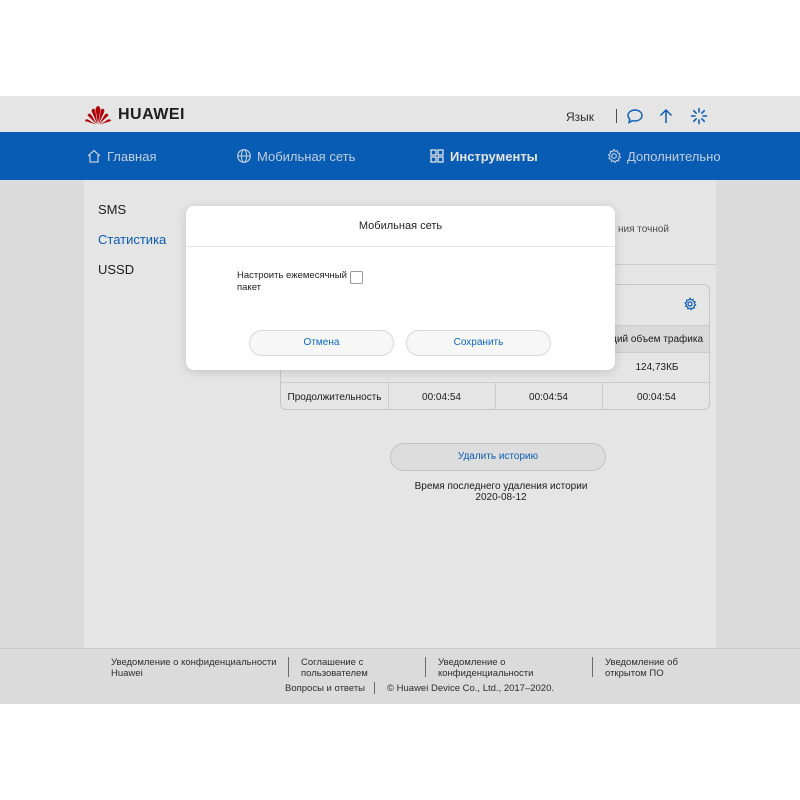  I want to click on monthly-plan-checkbox, so click(356, 277).